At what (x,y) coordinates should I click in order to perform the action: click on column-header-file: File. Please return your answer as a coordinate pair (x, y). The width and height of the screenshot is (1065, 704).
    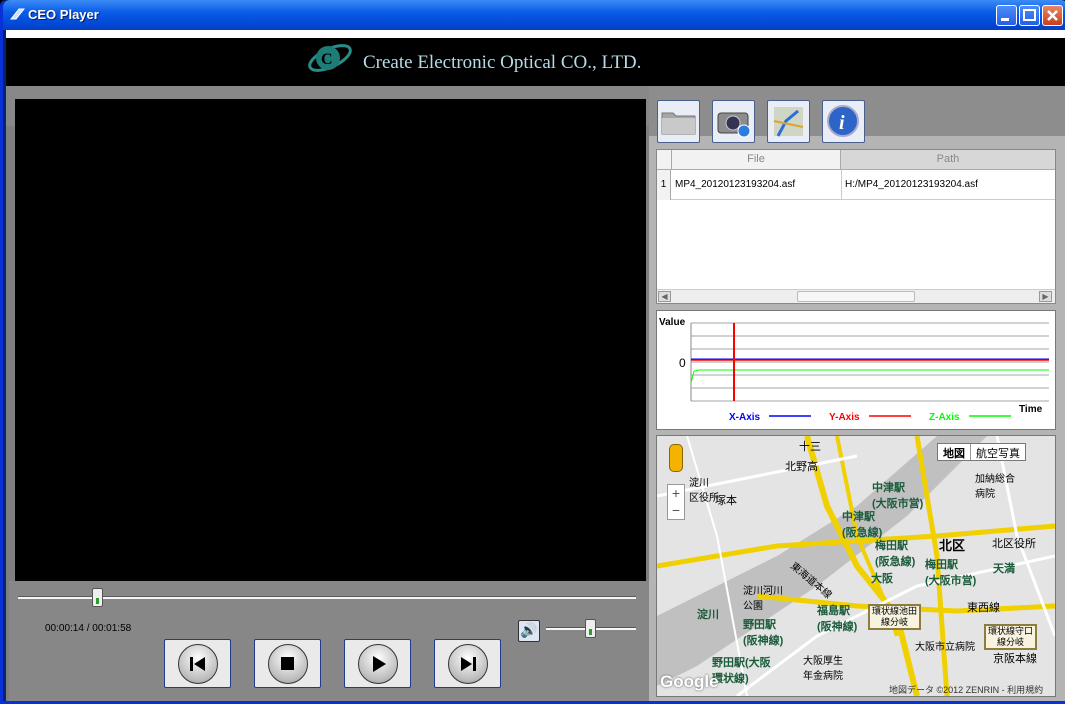
    Looking at the image, I should click on (756, 159).